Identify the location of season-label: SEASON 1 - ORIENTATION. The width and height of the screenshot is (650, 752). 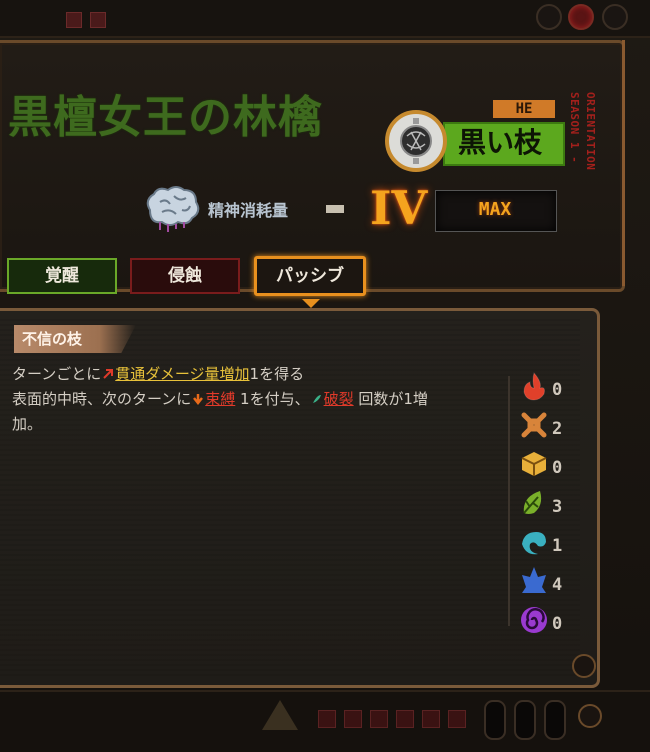
(588, 137).